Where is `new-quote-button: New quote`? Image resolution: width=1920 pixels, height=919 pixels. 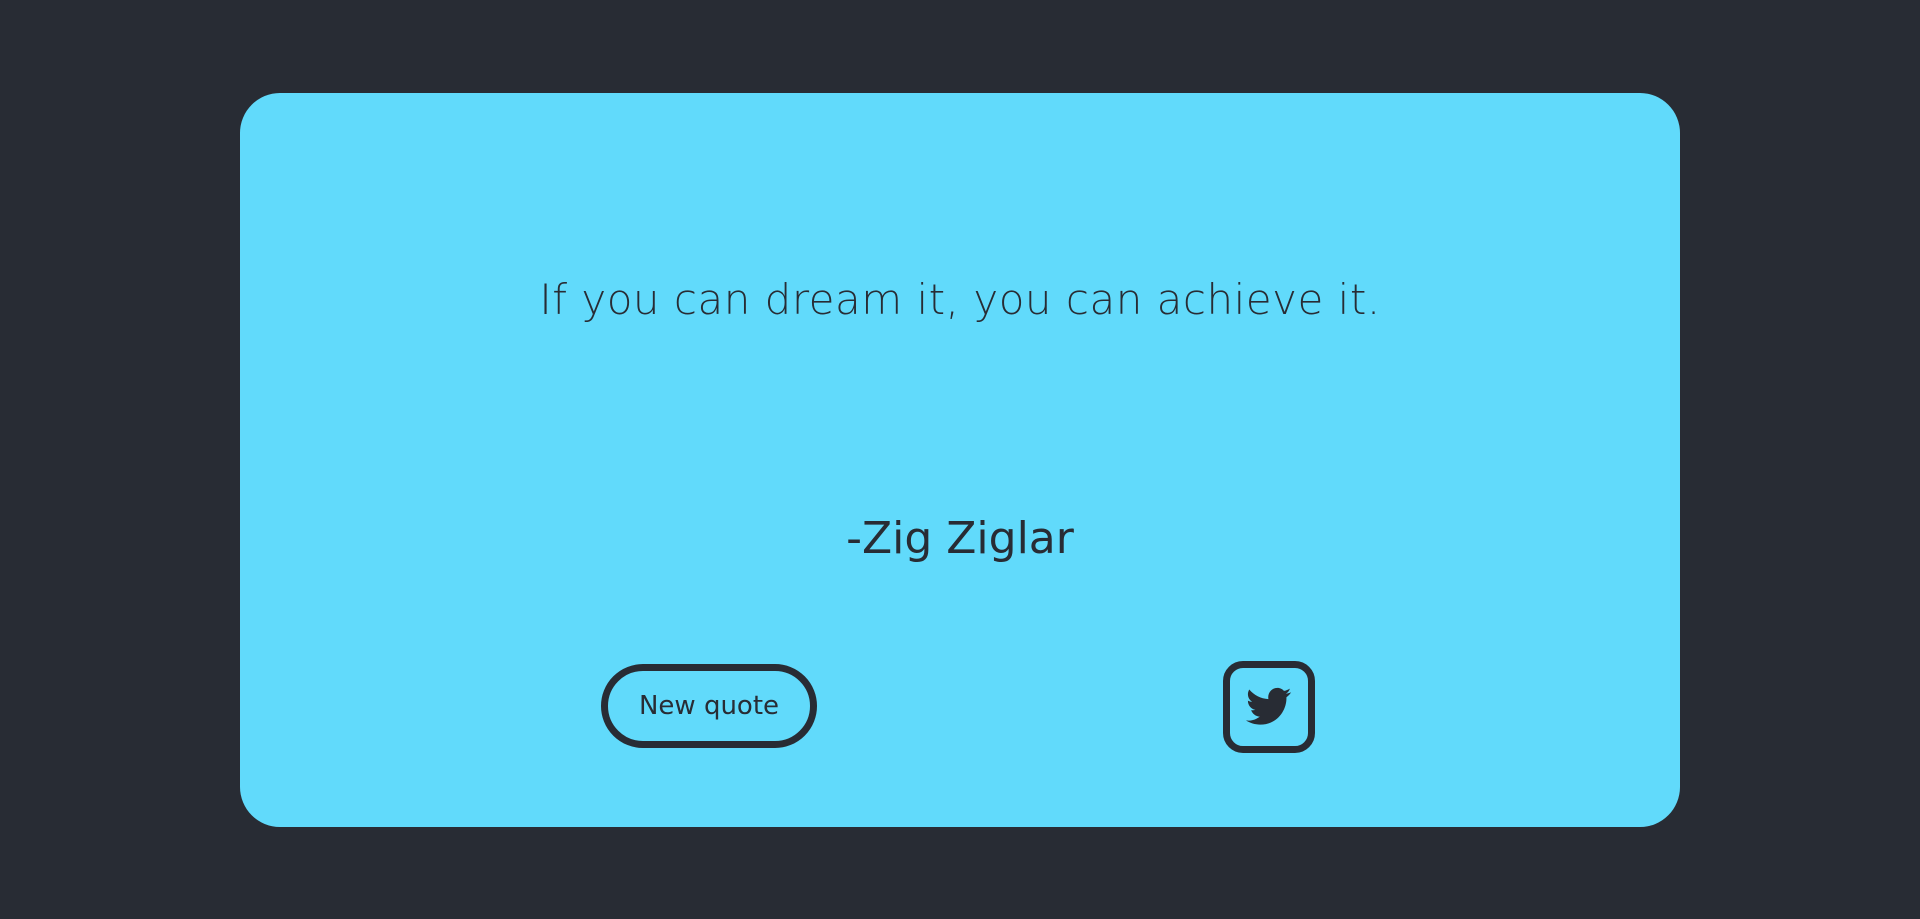 new-quote-button: New quote is located at coordinates (709, 706).